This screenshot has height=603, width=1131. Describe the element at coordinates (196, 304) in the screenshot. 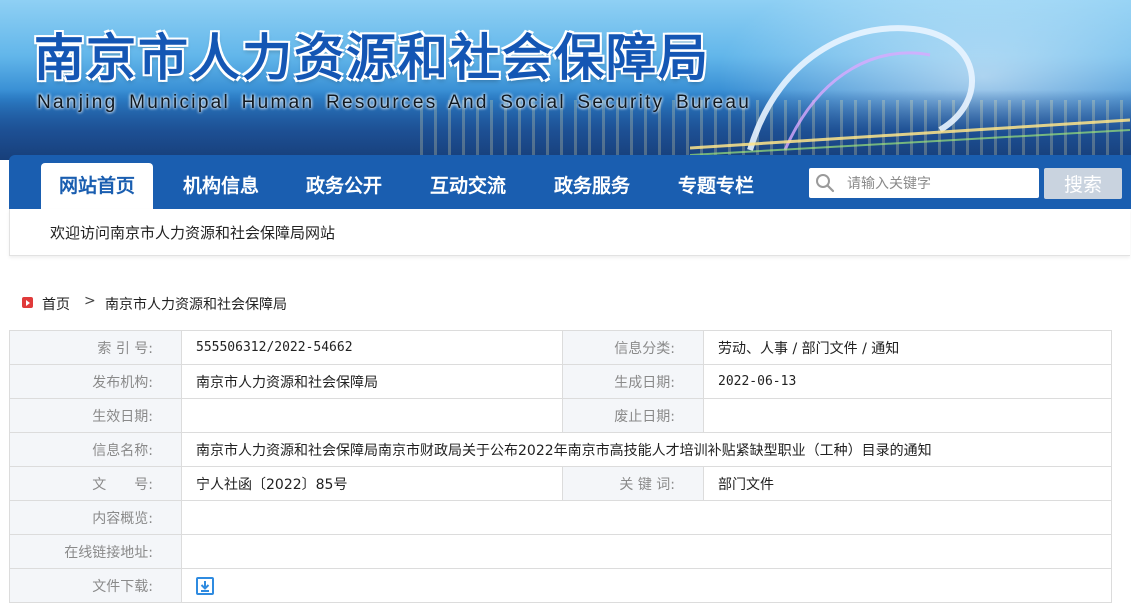

I see `breadcrumb-current-link: 南京市人力资源和社会保障局` at that location.